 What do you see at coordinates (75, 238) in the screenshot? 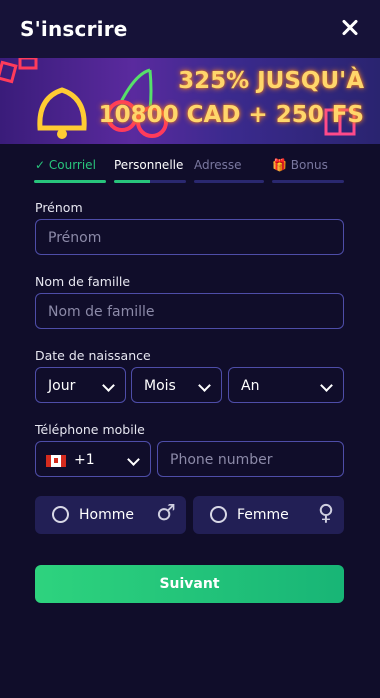
I see `first-name-placeholder: Prénom` at bounding box center [75, 238].